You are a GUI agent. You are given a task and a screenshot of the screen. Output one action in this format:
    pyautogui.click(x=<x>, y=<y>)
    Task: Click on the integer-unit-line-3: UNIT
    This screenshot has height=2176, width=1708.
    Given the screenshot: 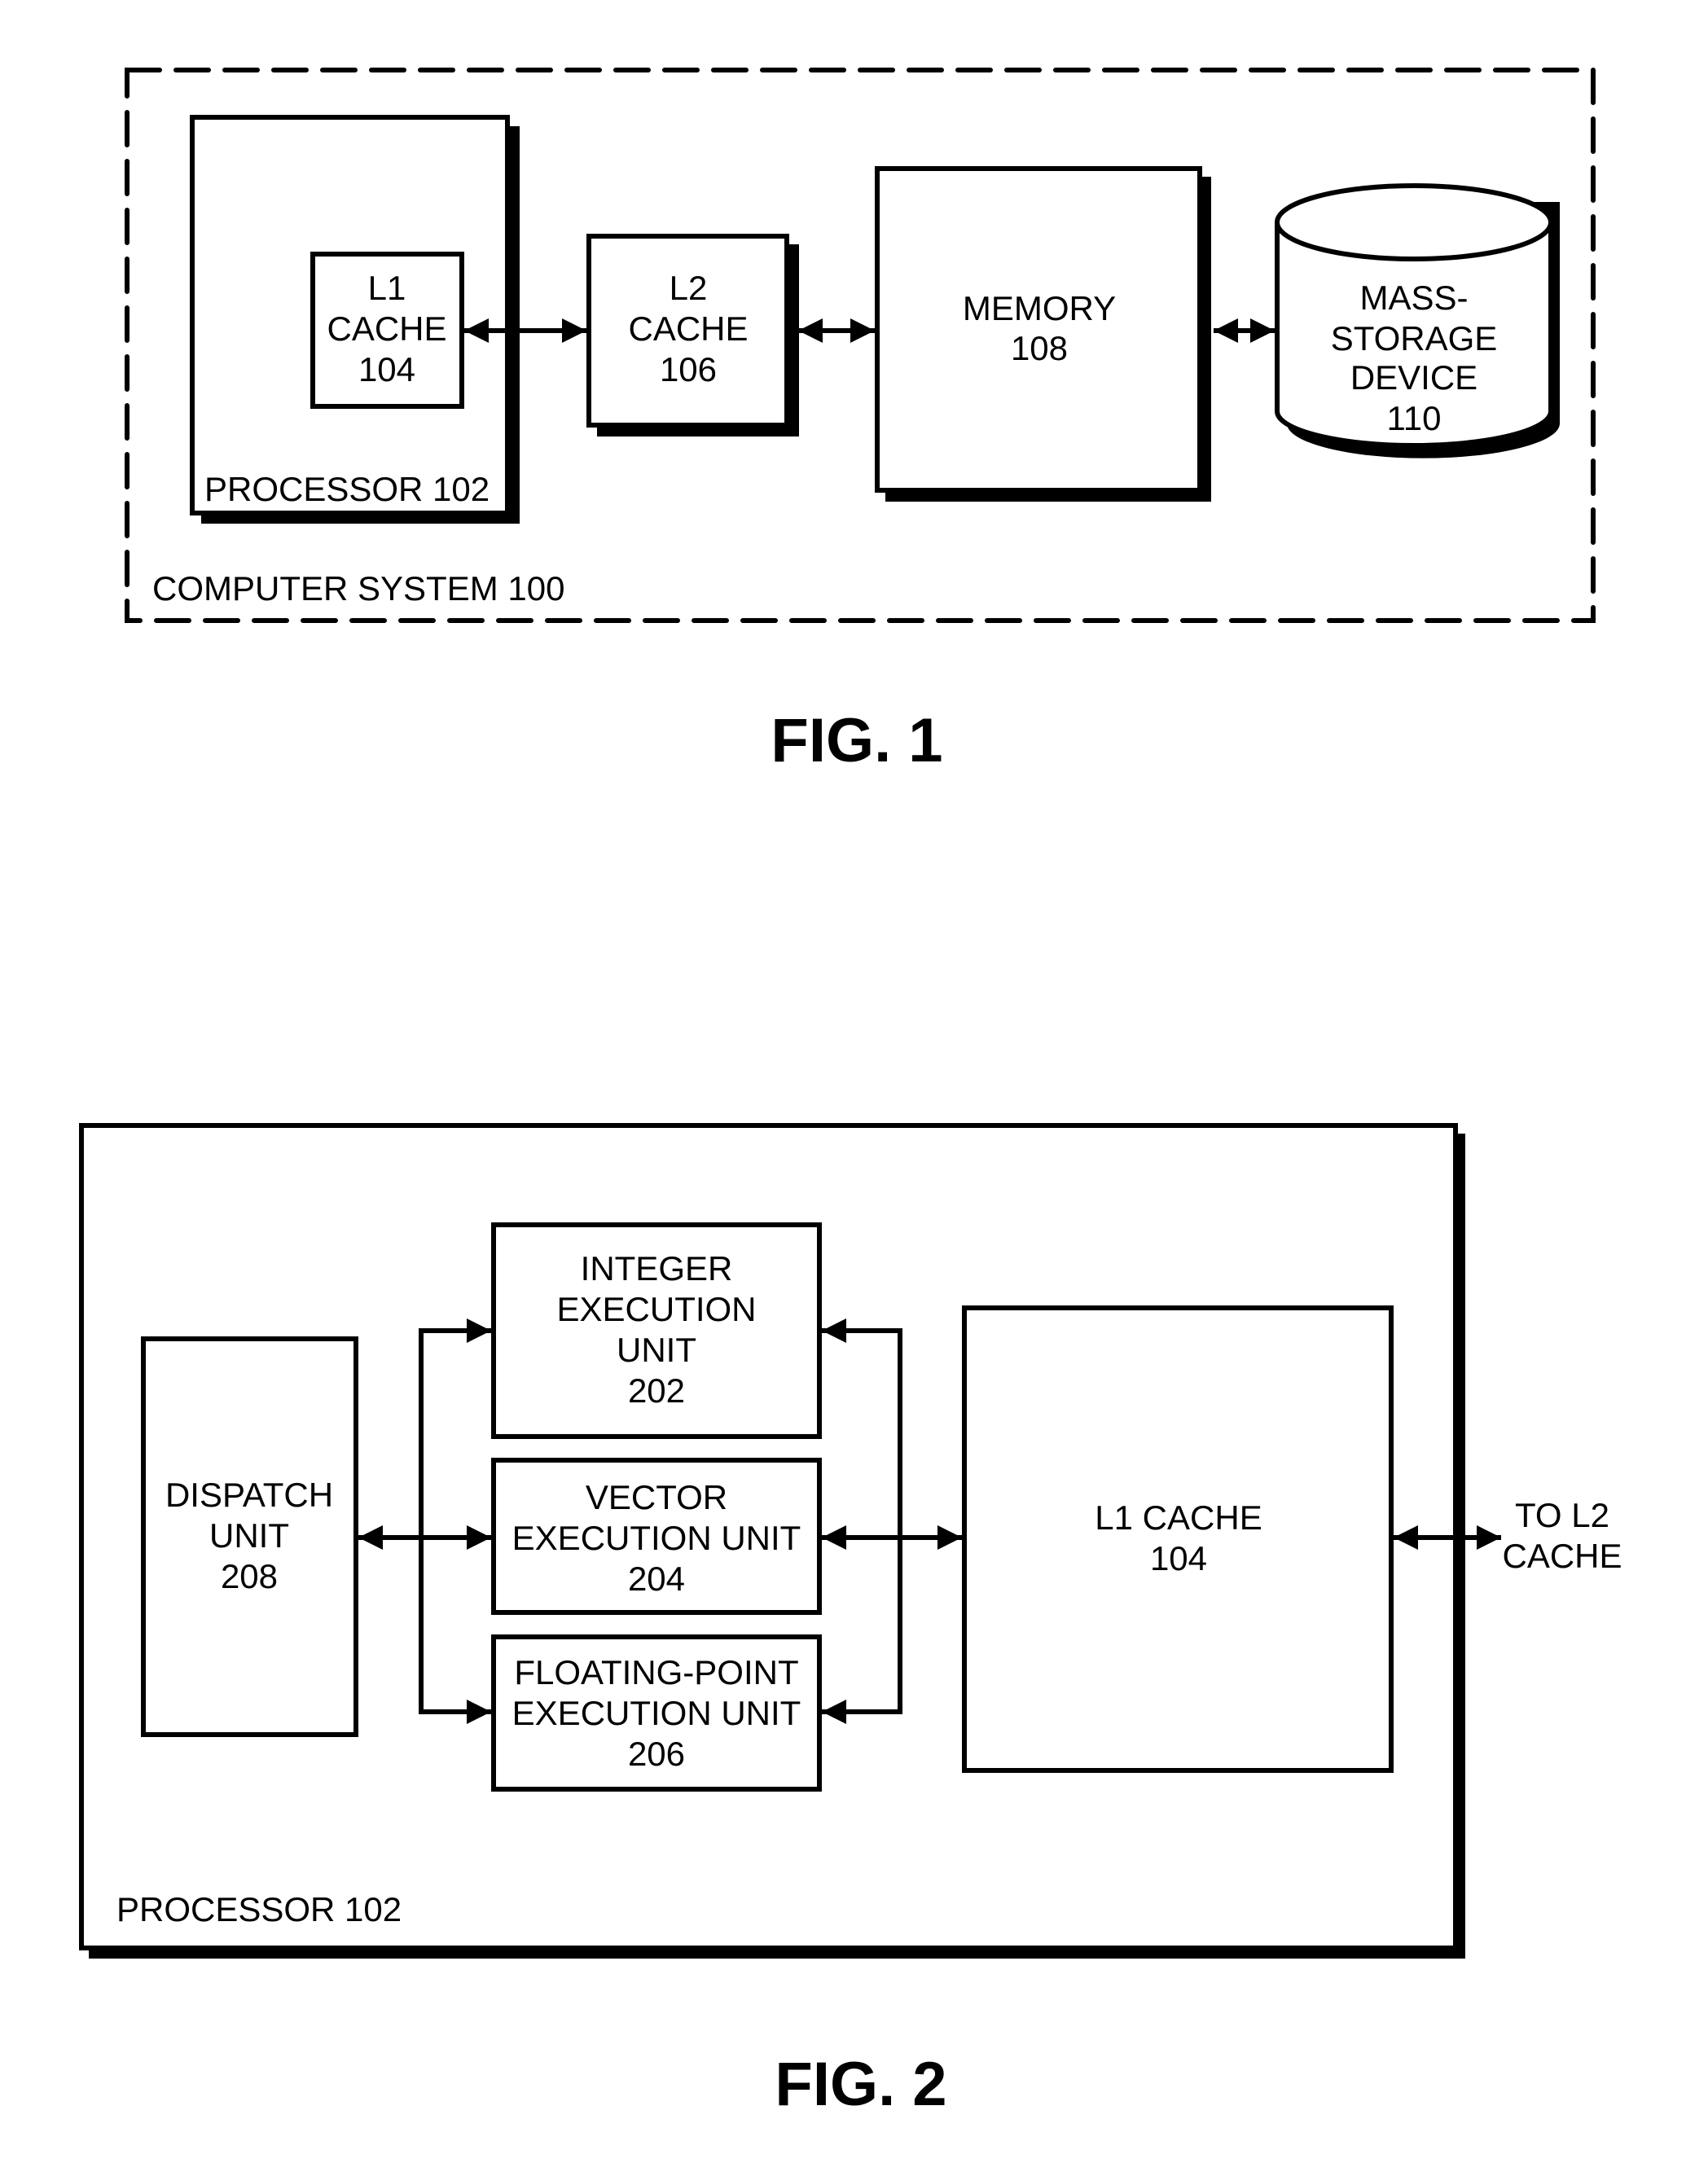 What is the action you would take?
    pyautogui.click(x=656, y=1350)
    